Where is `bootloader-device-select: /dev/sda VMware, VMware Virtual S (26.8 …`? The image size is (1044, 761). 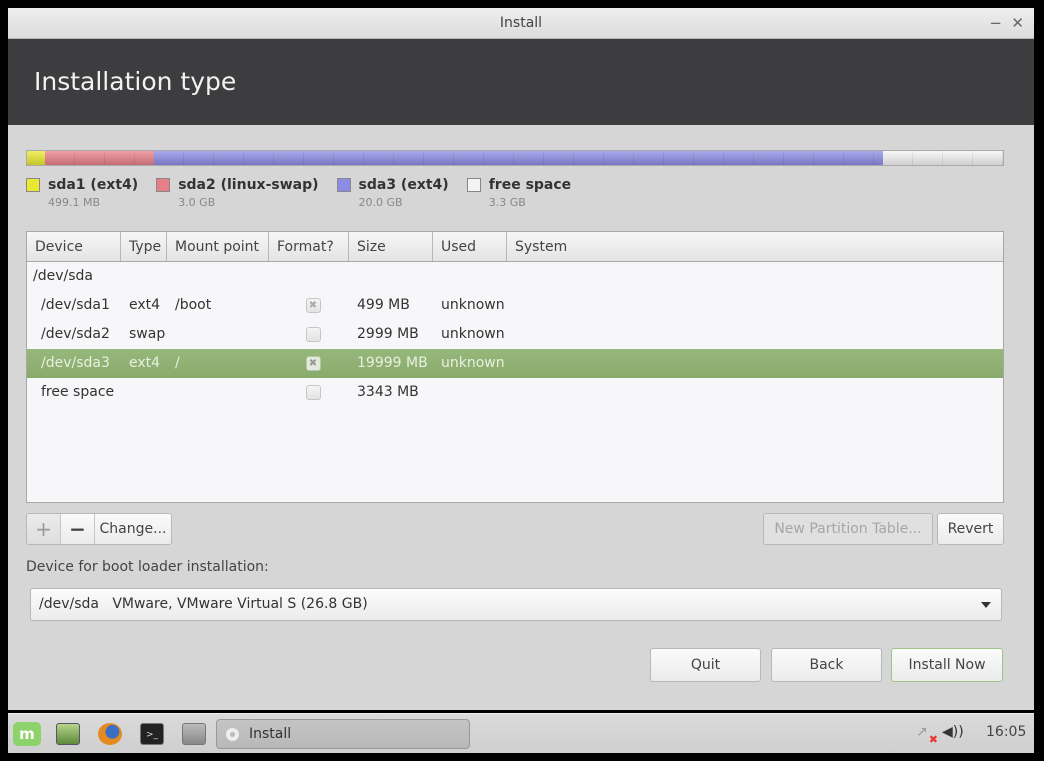 bootloader-device-select: /dev/sda VMware, VMware Virtual S (26.8 … is located at coordinates (516, 604).